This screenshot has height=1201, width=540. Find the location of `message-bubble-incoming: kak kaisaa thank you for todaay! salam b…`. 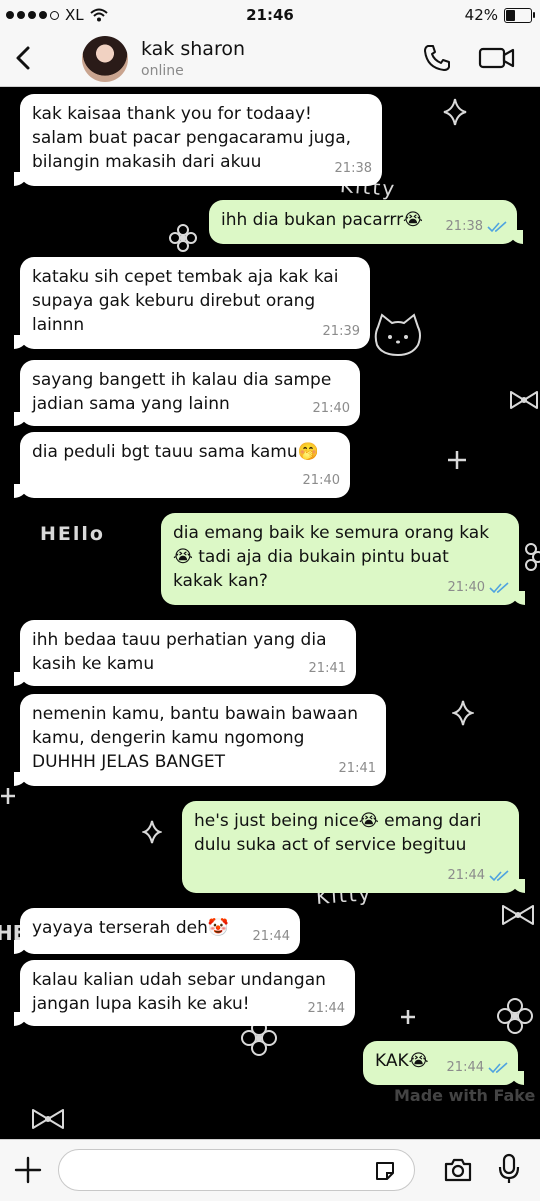

message-bubble-incoming: kak kaisaa thank you for todaay! salam b… is located at coordinates (198, 140).